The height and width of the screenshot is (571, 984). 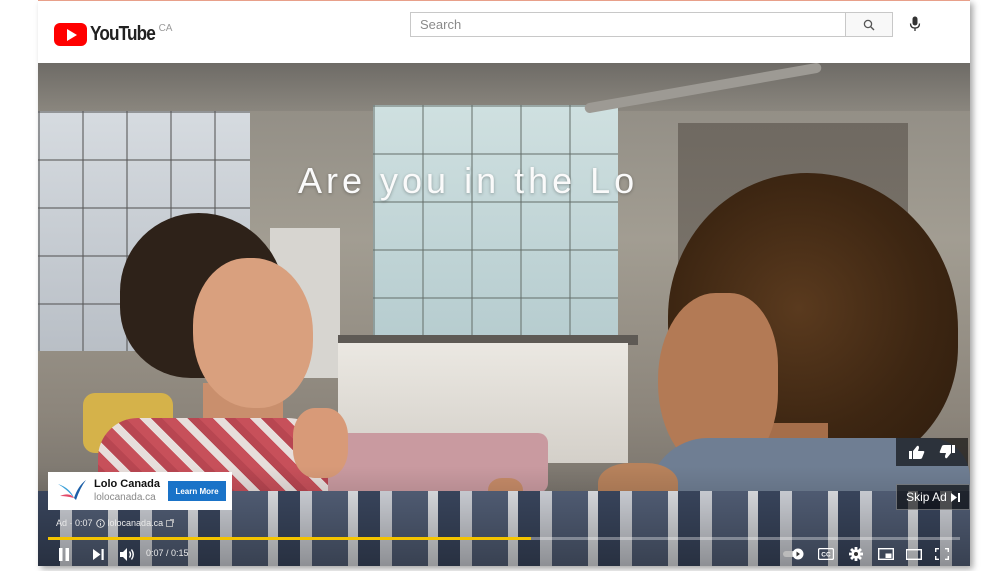 What do you see at coordinates (127, 491) in the screenshot?
I see `ad-text: Lolo Canada lolocanada.ca` at bounding box center [127, 491].